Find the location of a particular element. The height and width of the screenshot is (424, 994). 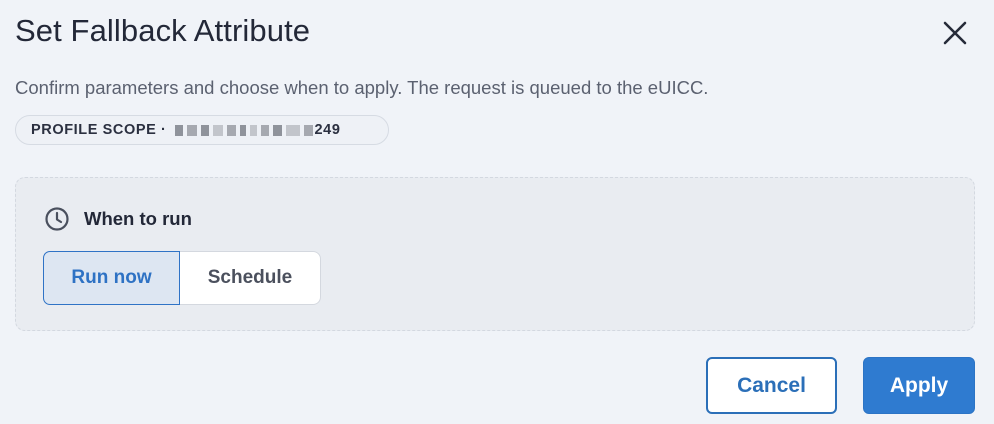

clock-icon is located at coordinates (57, 219).